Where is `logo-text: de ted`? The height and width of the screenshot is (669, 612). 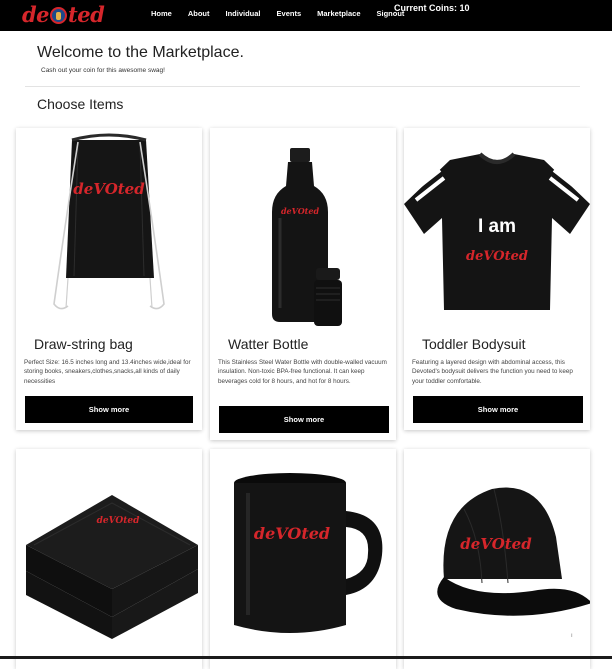
logo-text: de ted is located at coordinates (63, 14).